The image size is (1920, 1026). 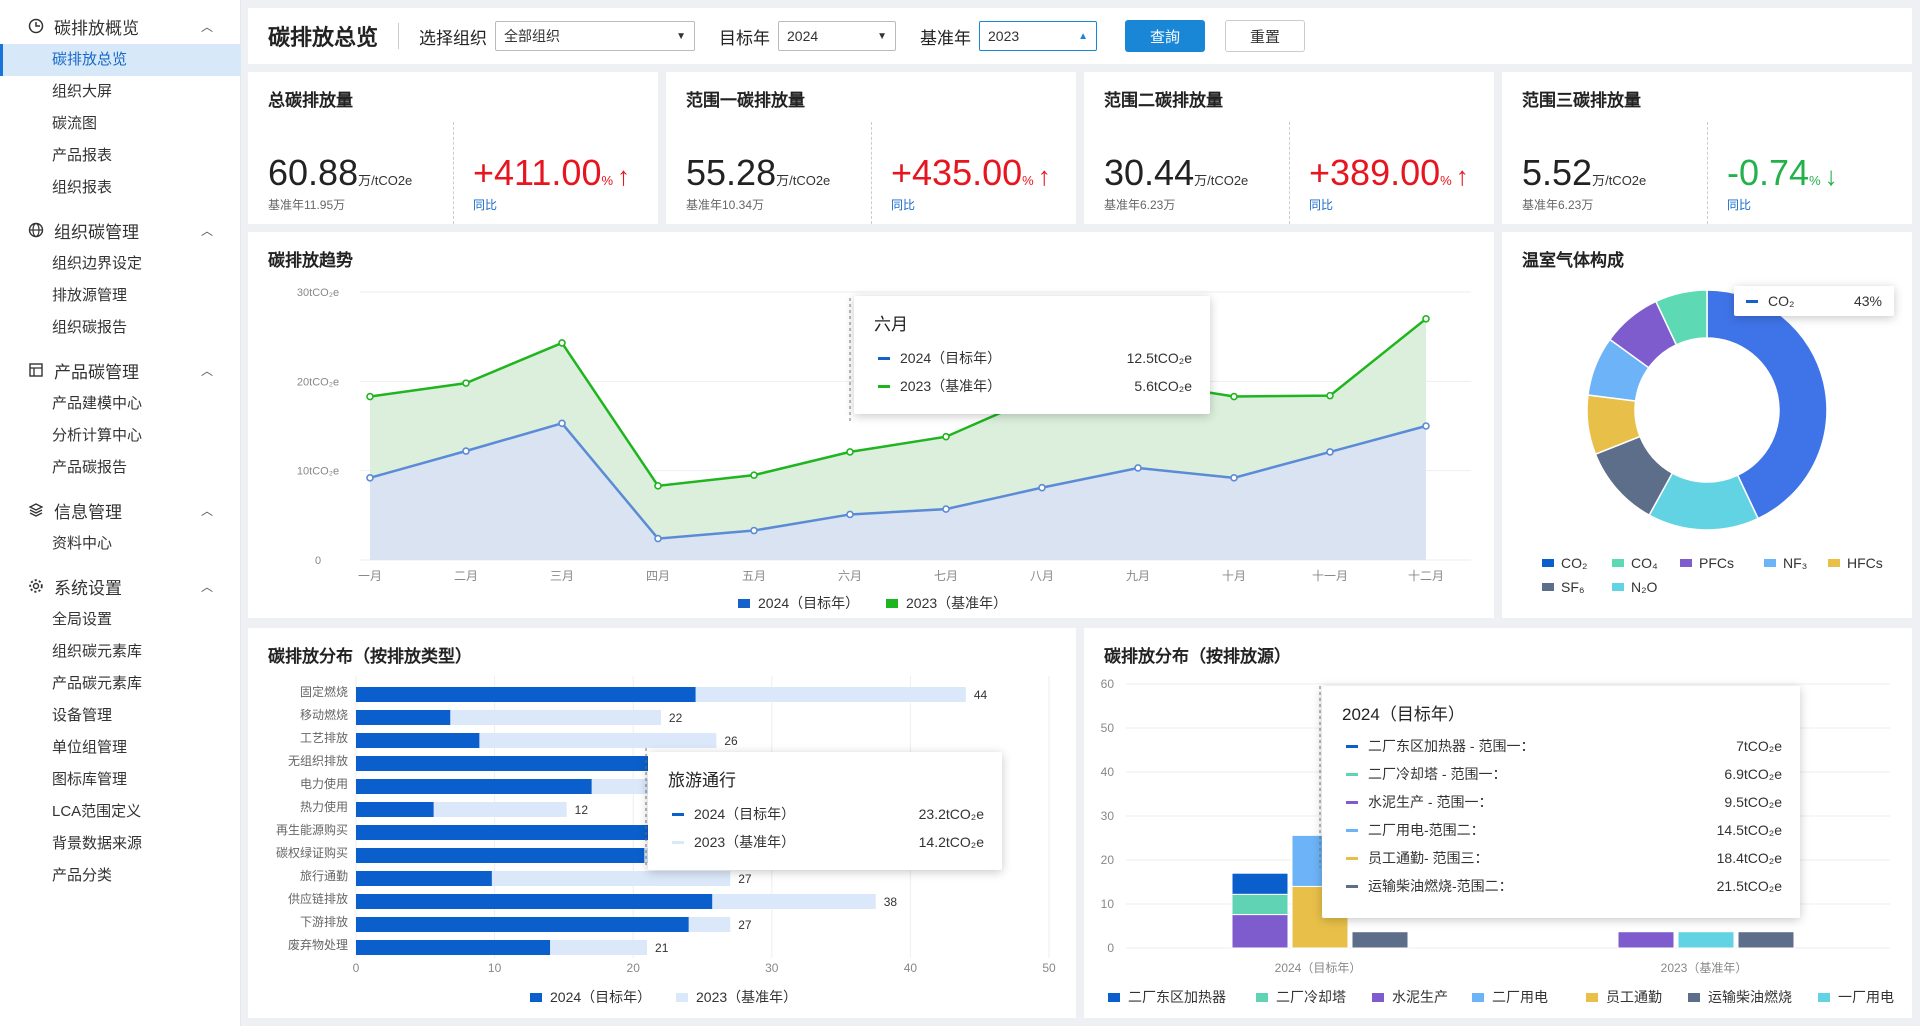 What do you see at coordinates (1750, 997) in the screenshot?
I see `legend-label: 运输柴油燃烧` at bounding box center [1750, 997].